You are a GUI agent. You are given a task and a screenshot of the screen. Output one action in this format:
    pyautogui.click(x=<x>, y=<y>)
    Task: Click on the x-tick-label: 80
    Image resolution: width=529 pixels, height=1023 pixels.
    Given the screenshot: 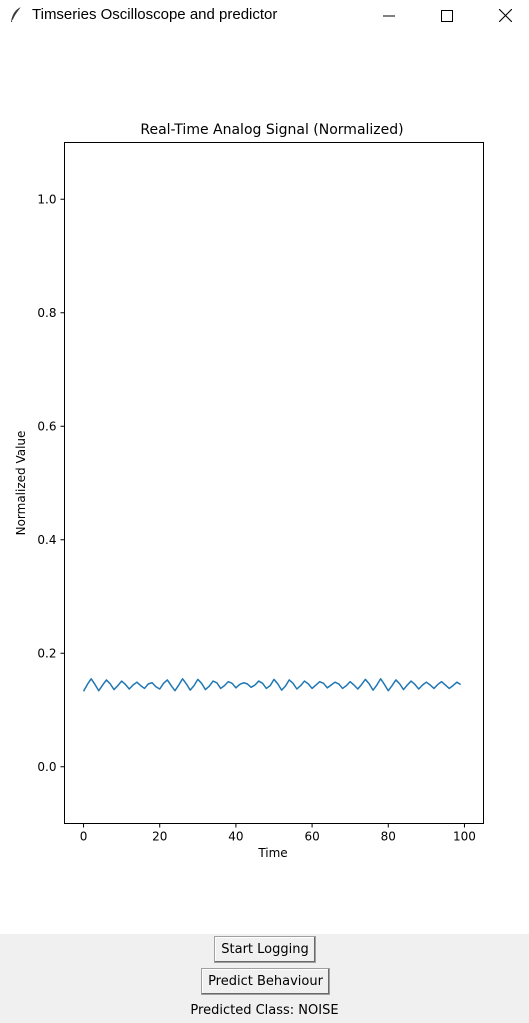 What is the action you would take?
    pyautogui.click(x=388, y=837)
    